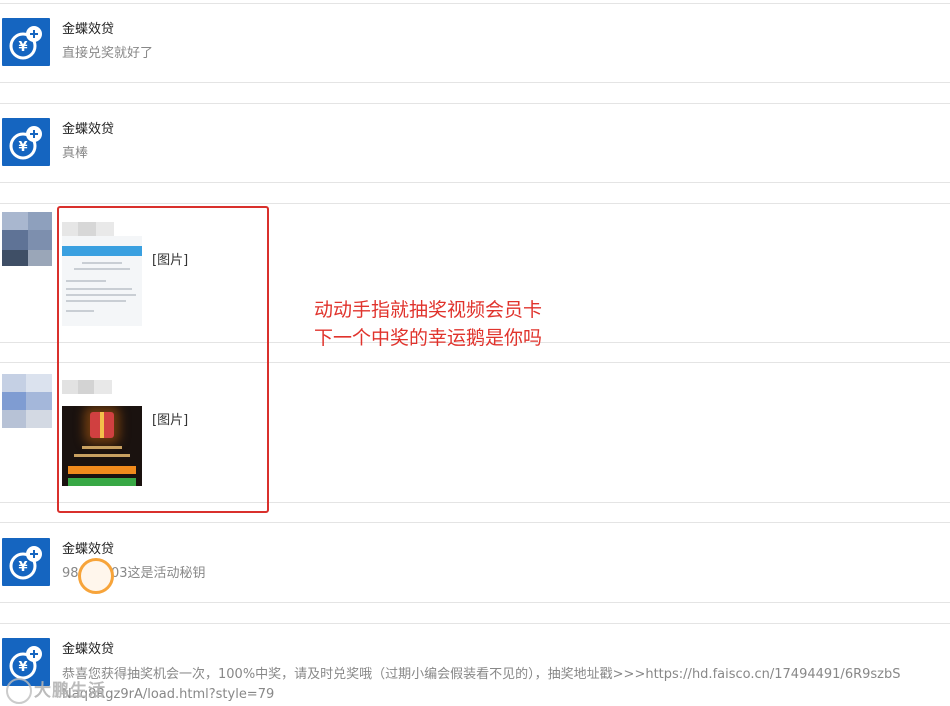 This screenshot has width=950, height=706. I want to click on annotation-line-1: 动动手指就抽奖视频会员卡, so click(428, 310).